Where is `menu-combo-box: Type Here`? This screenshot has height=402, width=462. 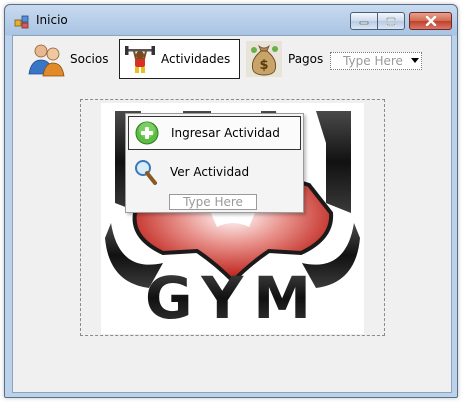 menu-combo-box: Type Here is located at coordinates (376, 61).